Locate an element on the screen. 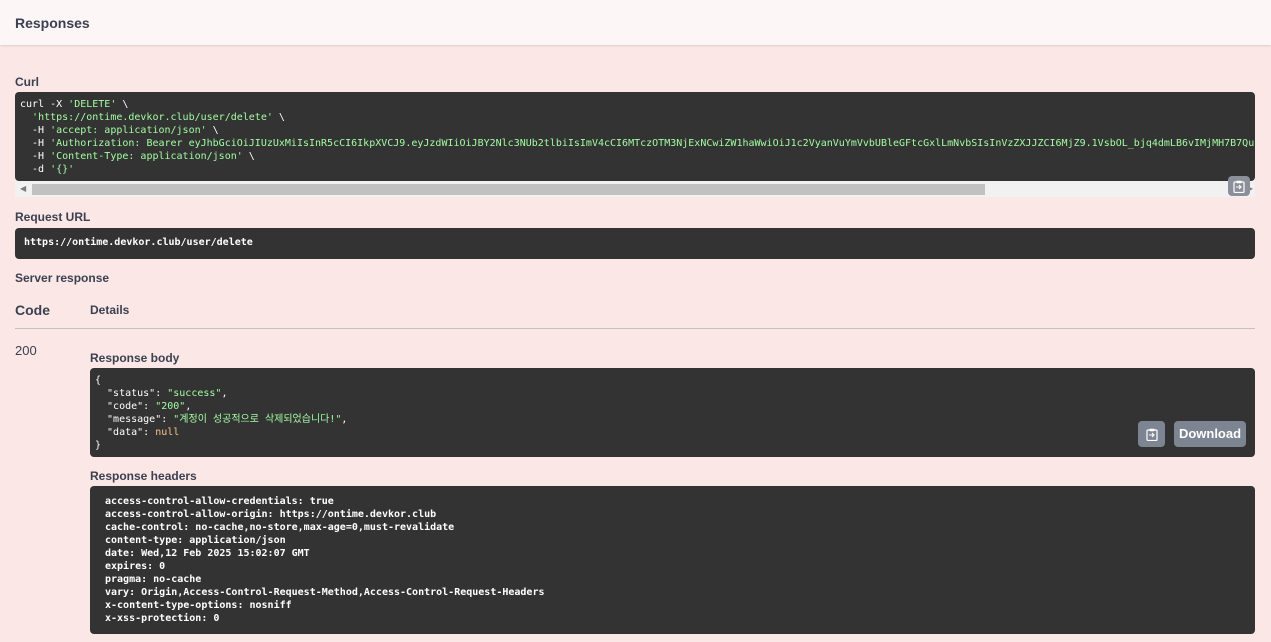 Image resolution: width=1271 pixels, height=642 pixels. copy-curl-button is located at coordinates (1239, 186).